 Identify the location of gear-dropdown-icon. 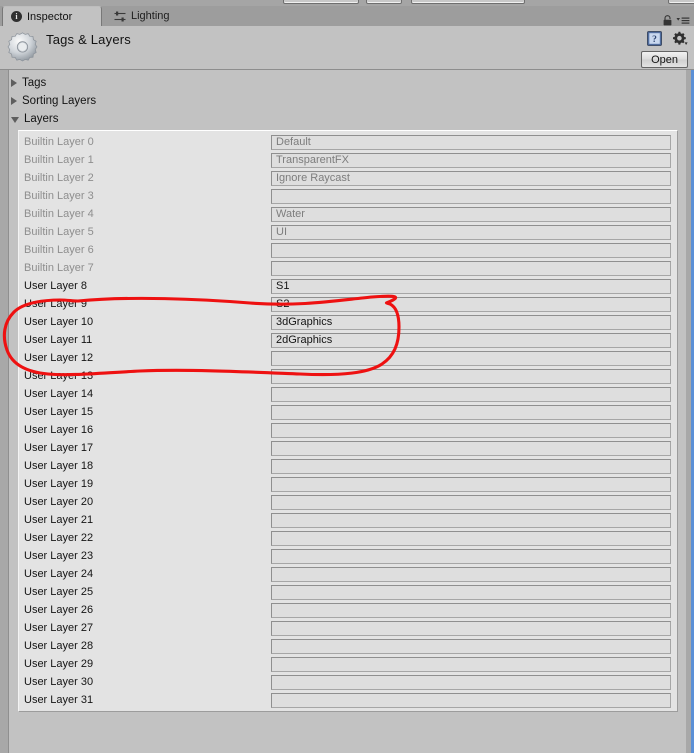
(680, 38).